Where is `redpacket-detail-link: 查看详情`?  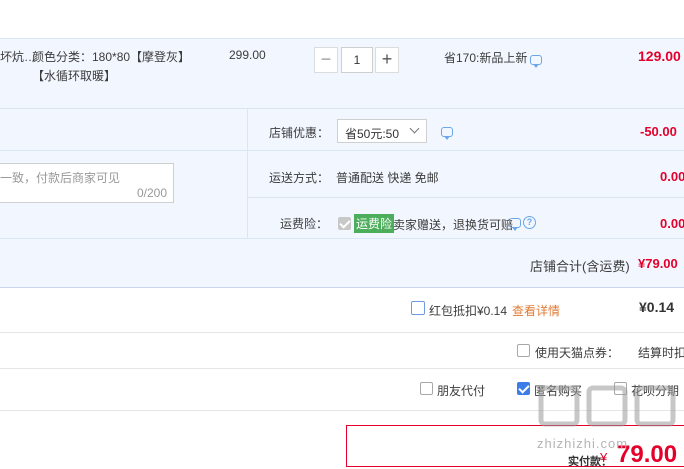
redpacket-detail-link: 查看详情 is located at coordinates (536, 310).